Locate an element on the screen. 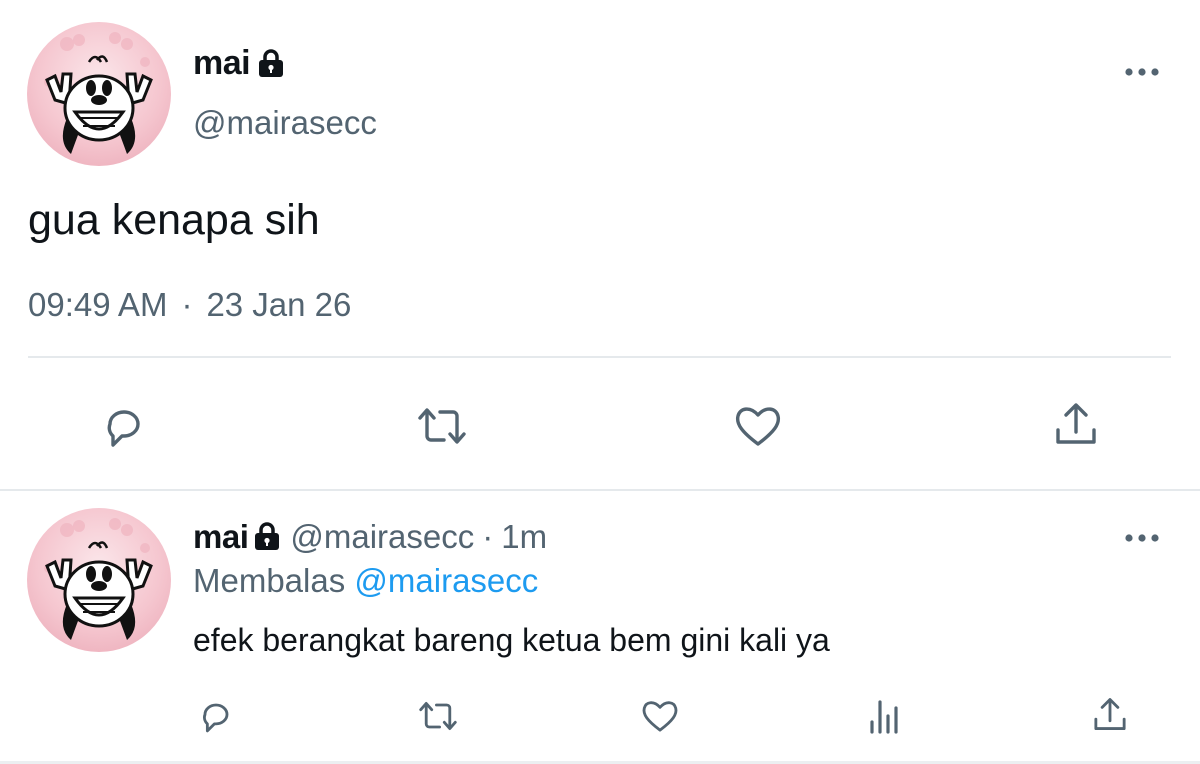  tweet-timestamp: 09:49 AM · 23 Jan 26 is located at coordinates (189, 305).